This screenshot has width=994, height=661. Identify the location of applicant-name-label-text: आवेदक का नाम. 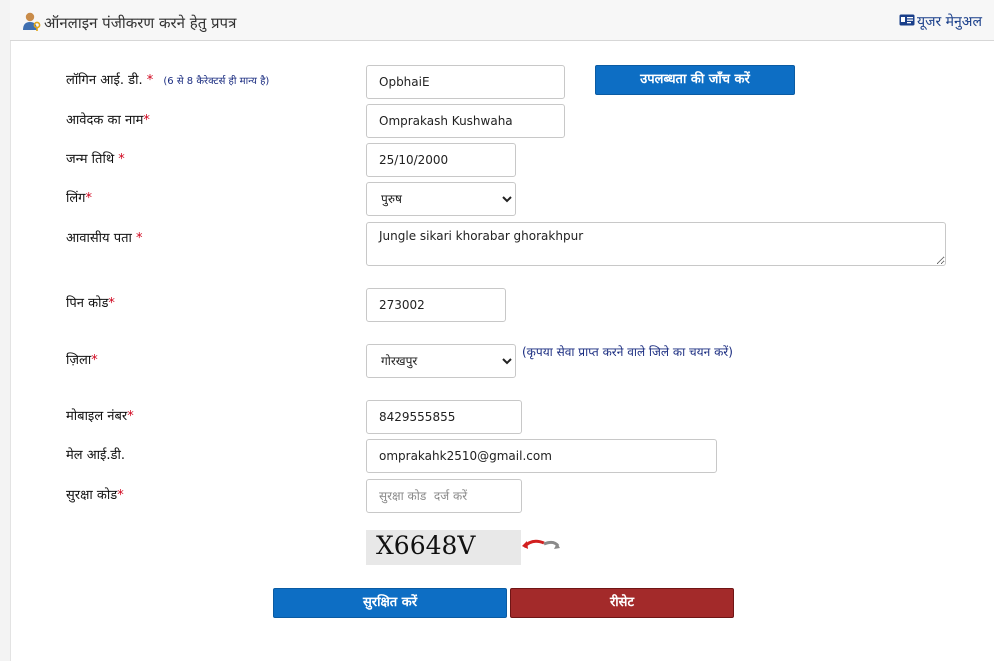
(105, 120).